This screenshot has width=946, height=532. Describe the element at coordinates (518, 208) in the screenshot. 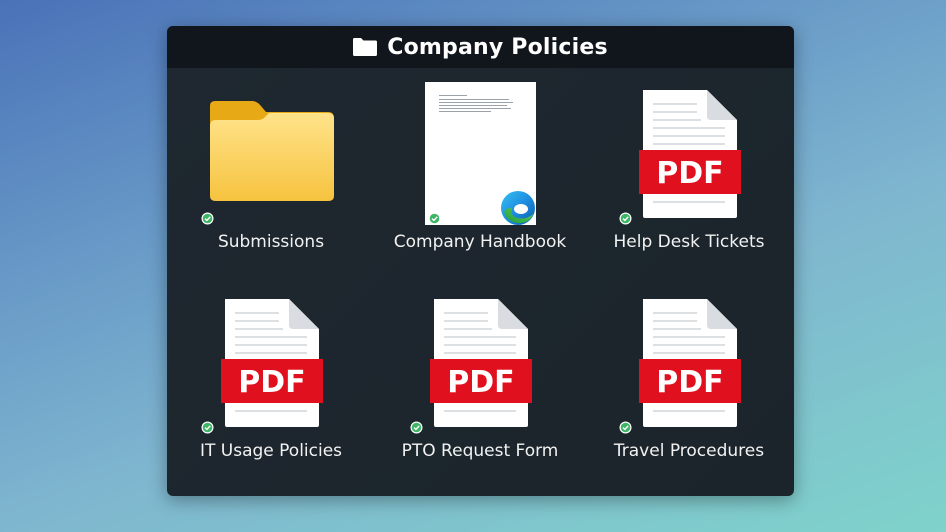

I see `edge-browser-icon` at that location.